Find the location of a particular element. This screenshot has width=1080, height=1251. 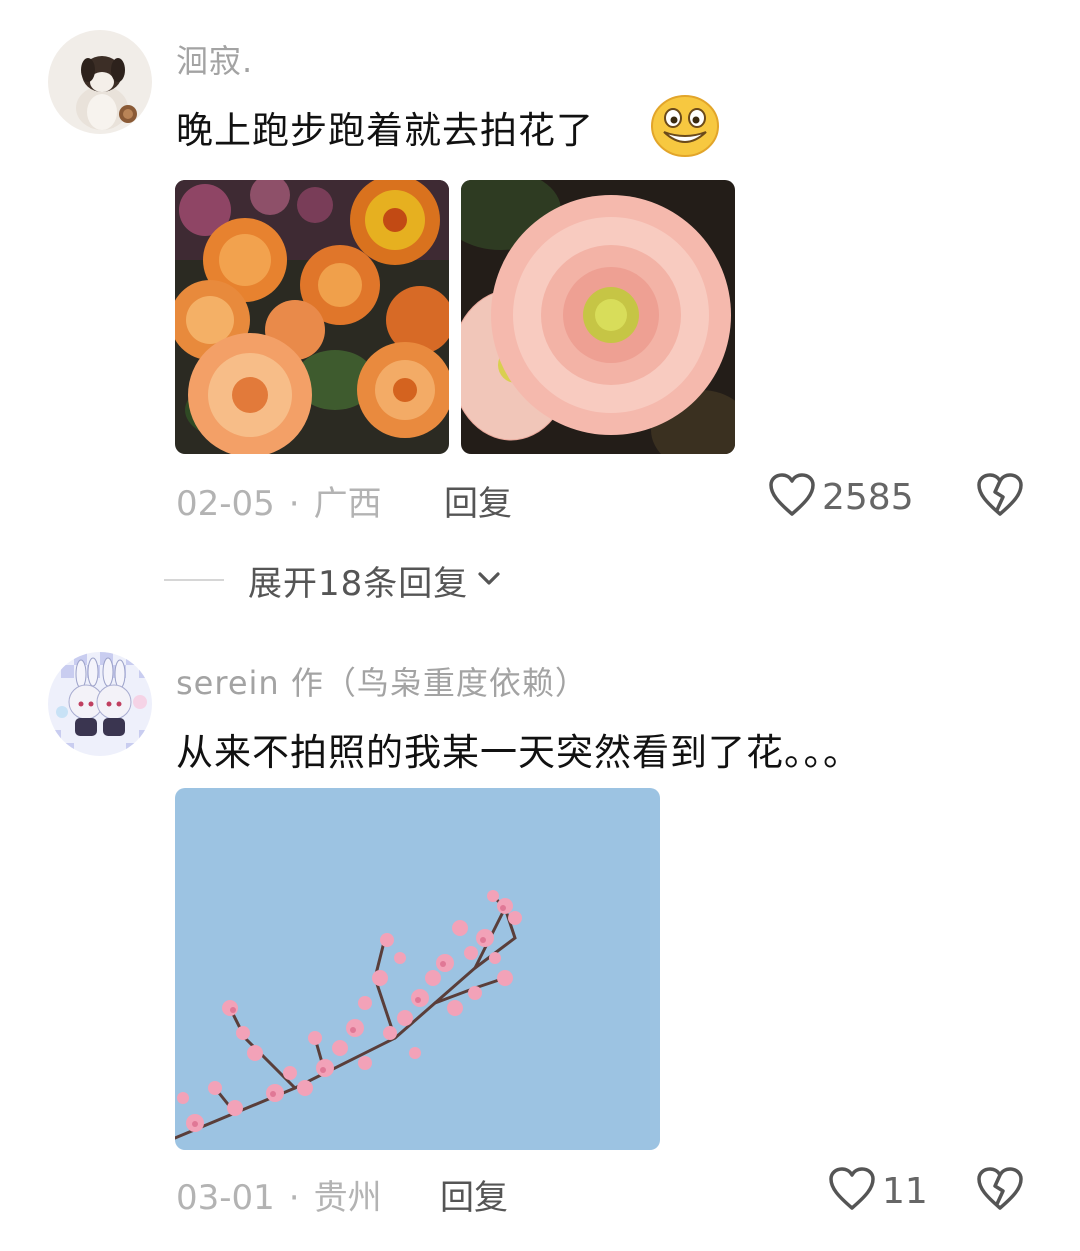

like-count: 2585 is located at coordinates (868, 497).